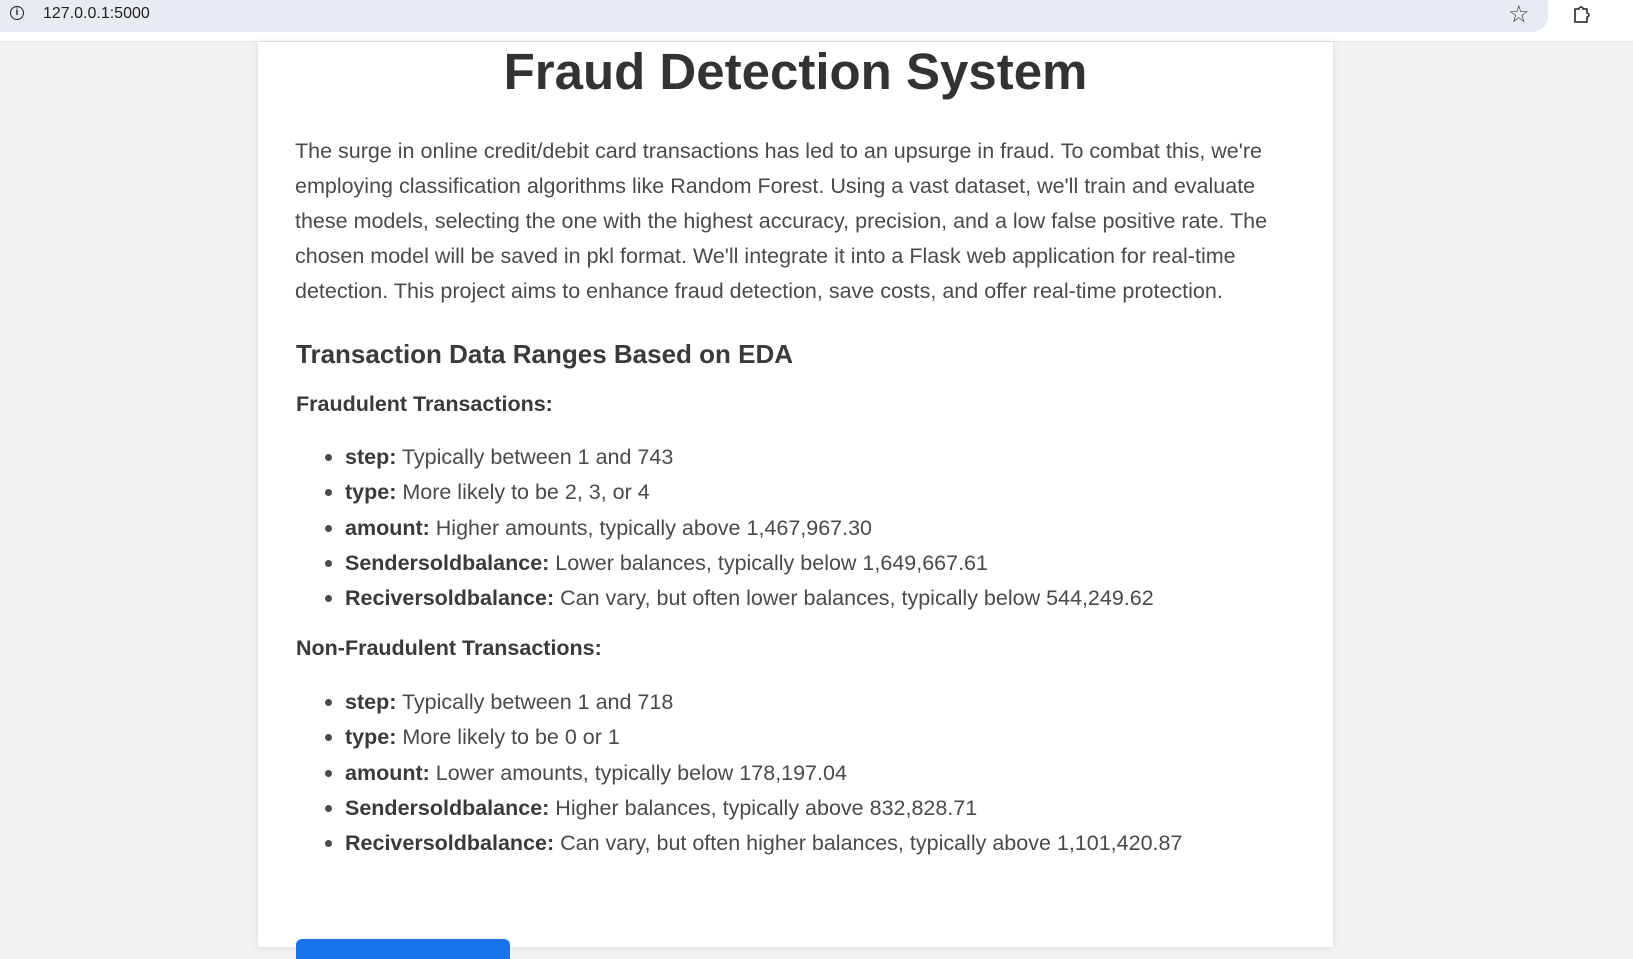 The image size is (1633, 959). Describe the element at coordinates (535, 457) in the screenshot. I see `item-text: Typically between 1 and 743` at that location.